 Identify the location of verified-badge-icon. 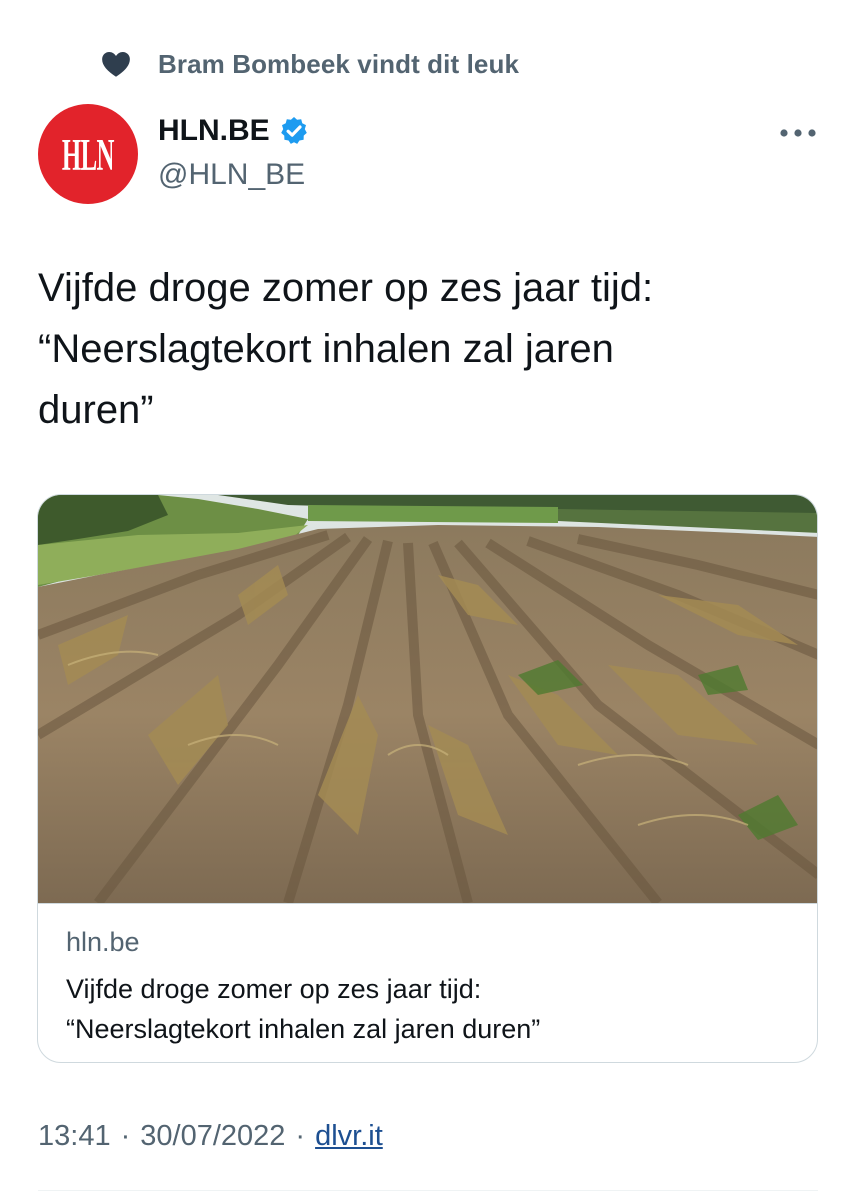
(293, 130).